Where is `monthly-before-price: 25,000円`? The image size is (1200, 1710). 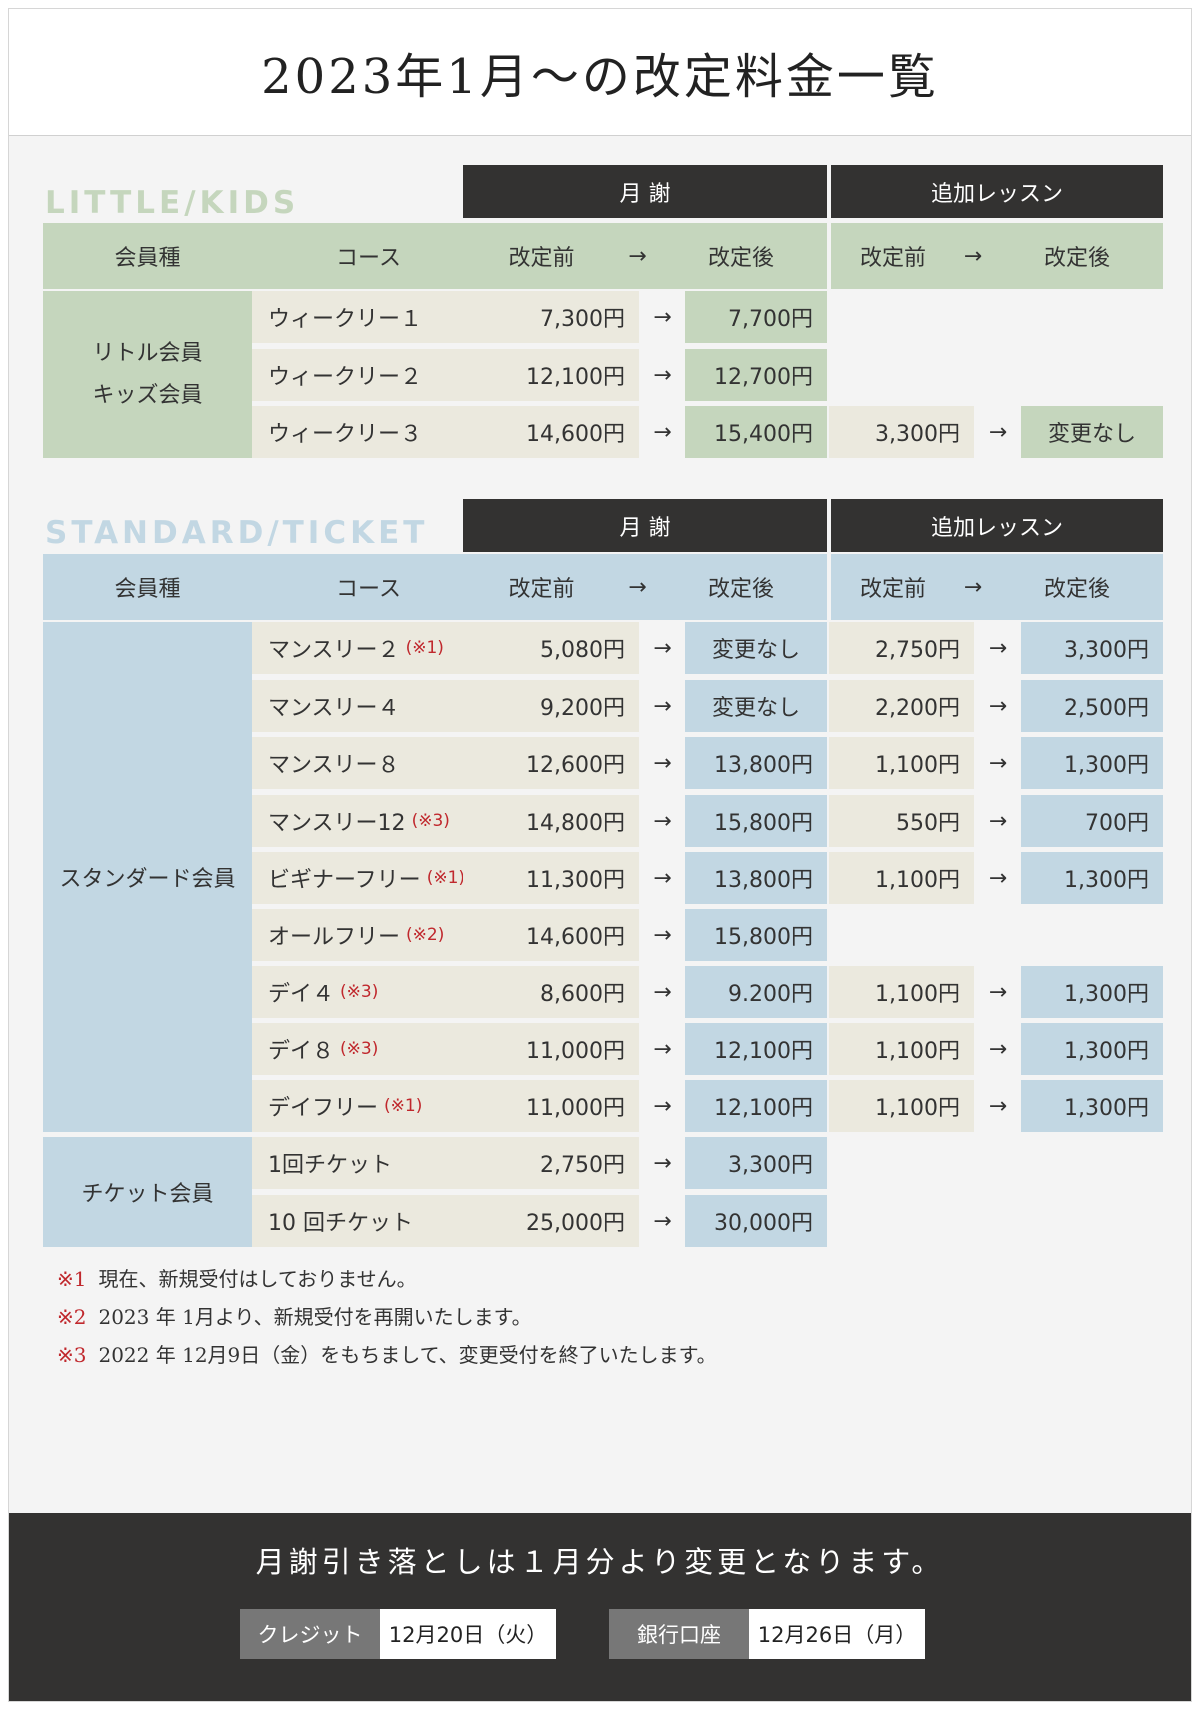 monthly-before-price: 25,000円 is located at coordinates (551, 1221).